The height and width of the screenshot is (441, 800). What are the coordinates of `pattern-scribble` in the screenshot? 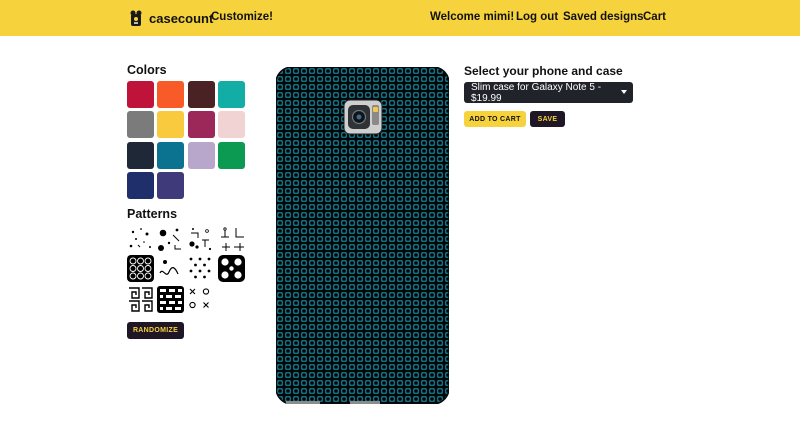 It's located at (170, 268).